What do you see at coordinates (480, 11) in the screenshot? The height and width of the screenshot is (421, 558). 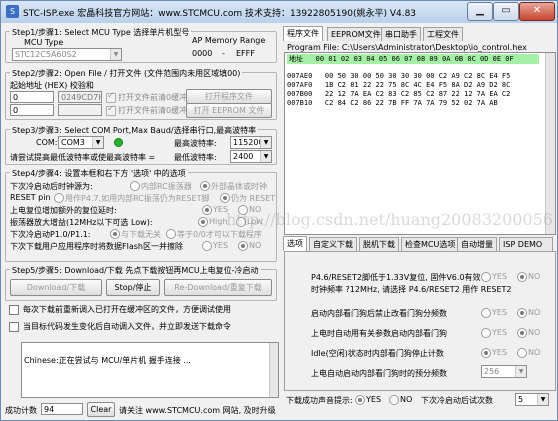 I see `minimize-button: ▁` at bounding box center [480, 11].